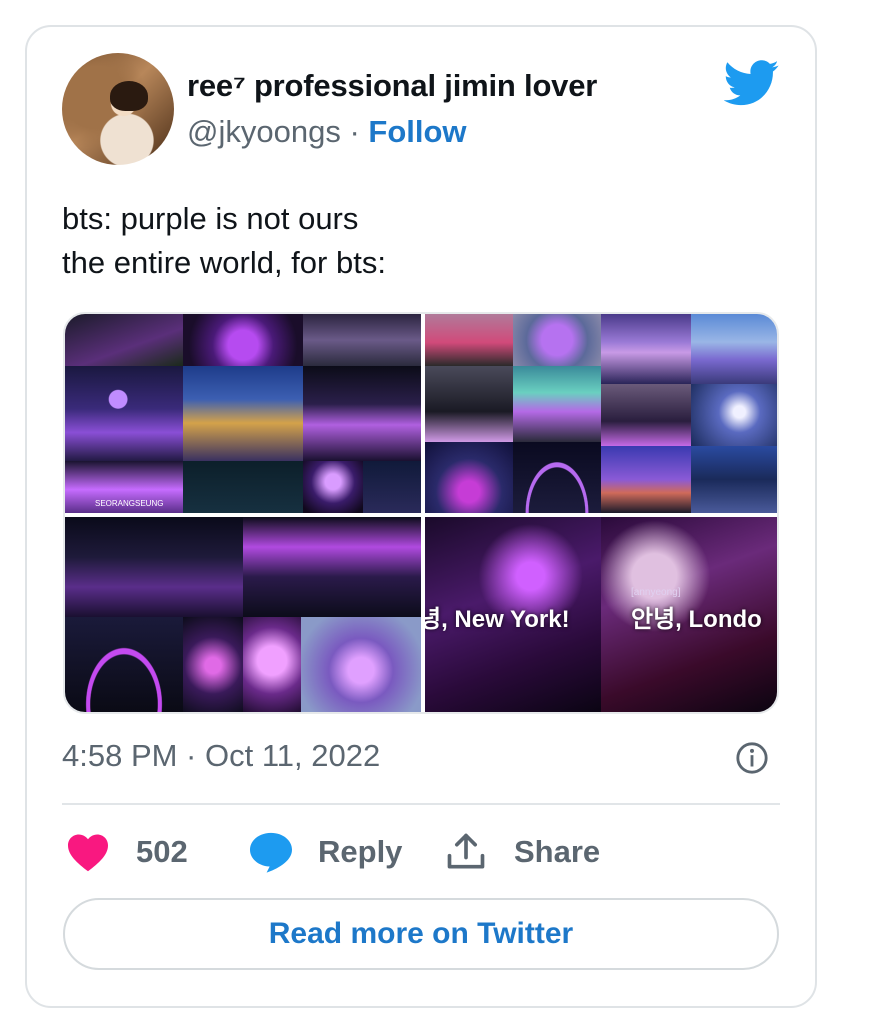 The image size is (872, 1024). Describe the element at coordinates (557, 851) in the screenshot. I see `share-label: Share` at that location.